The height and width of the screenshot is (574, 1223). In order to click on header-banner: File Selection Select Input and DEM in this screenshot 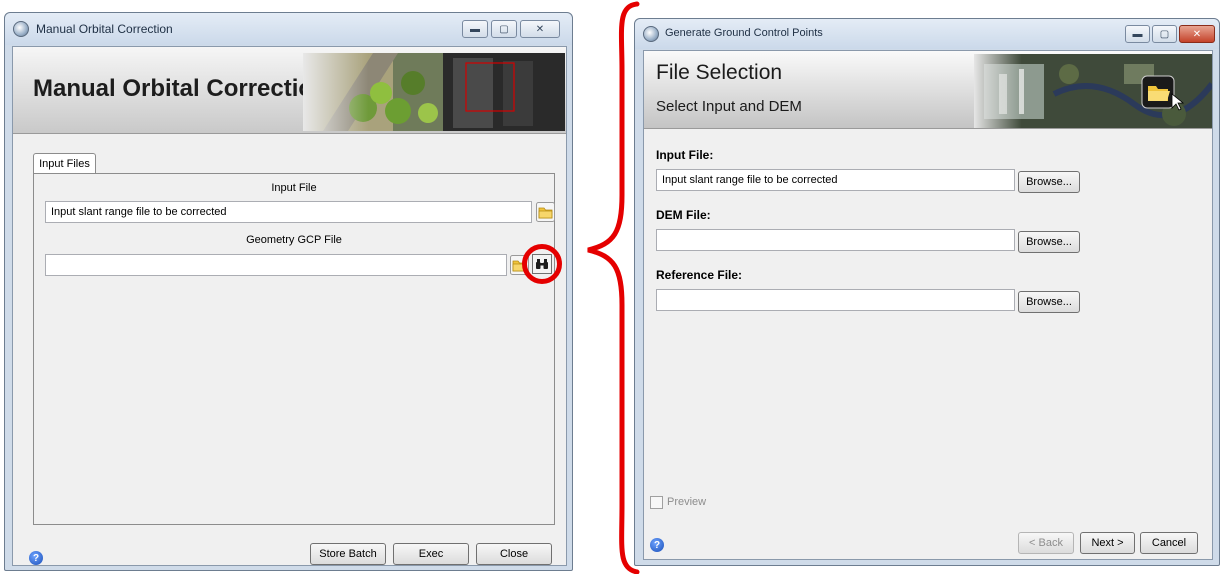, I will do `click(928, 90)`.